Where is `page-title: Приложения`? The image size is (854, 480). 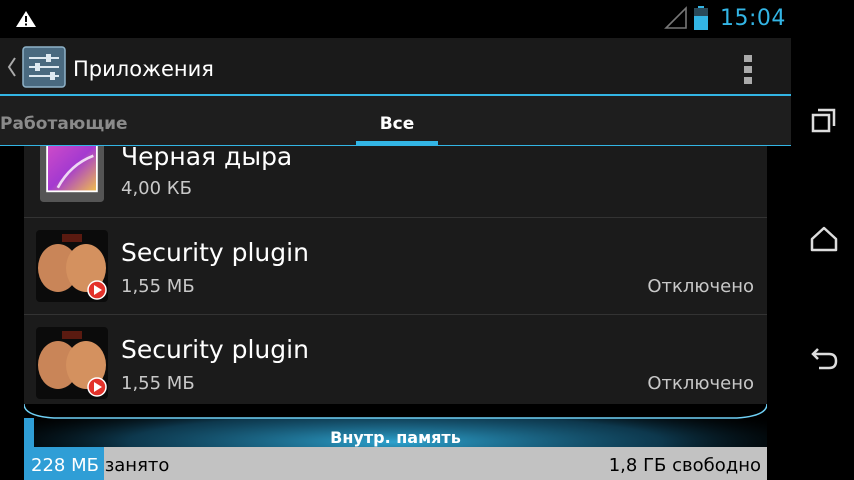 page-title: Приложения is located at coordinates (143, 69).